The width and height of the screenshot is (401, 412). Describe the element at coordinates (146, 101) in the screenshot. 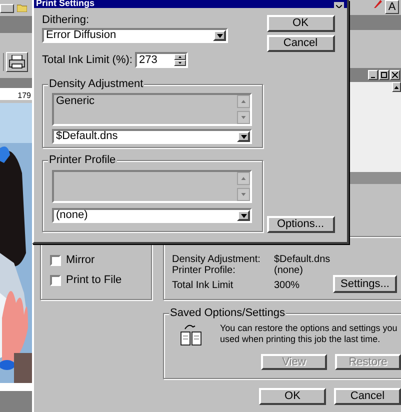

I see `list-item: Generic` at that location.